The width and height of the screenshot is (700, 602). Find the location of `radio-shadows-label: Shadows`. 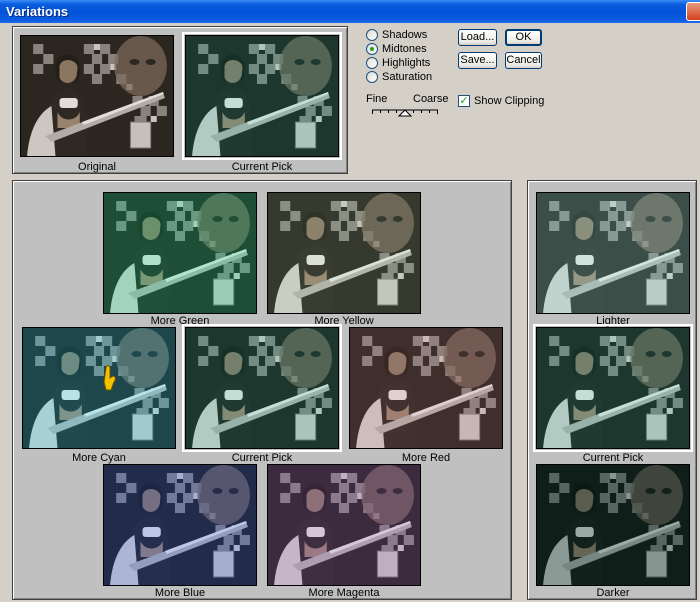

radio-shadows-label: Shadows is located at coordinates (405, 35).